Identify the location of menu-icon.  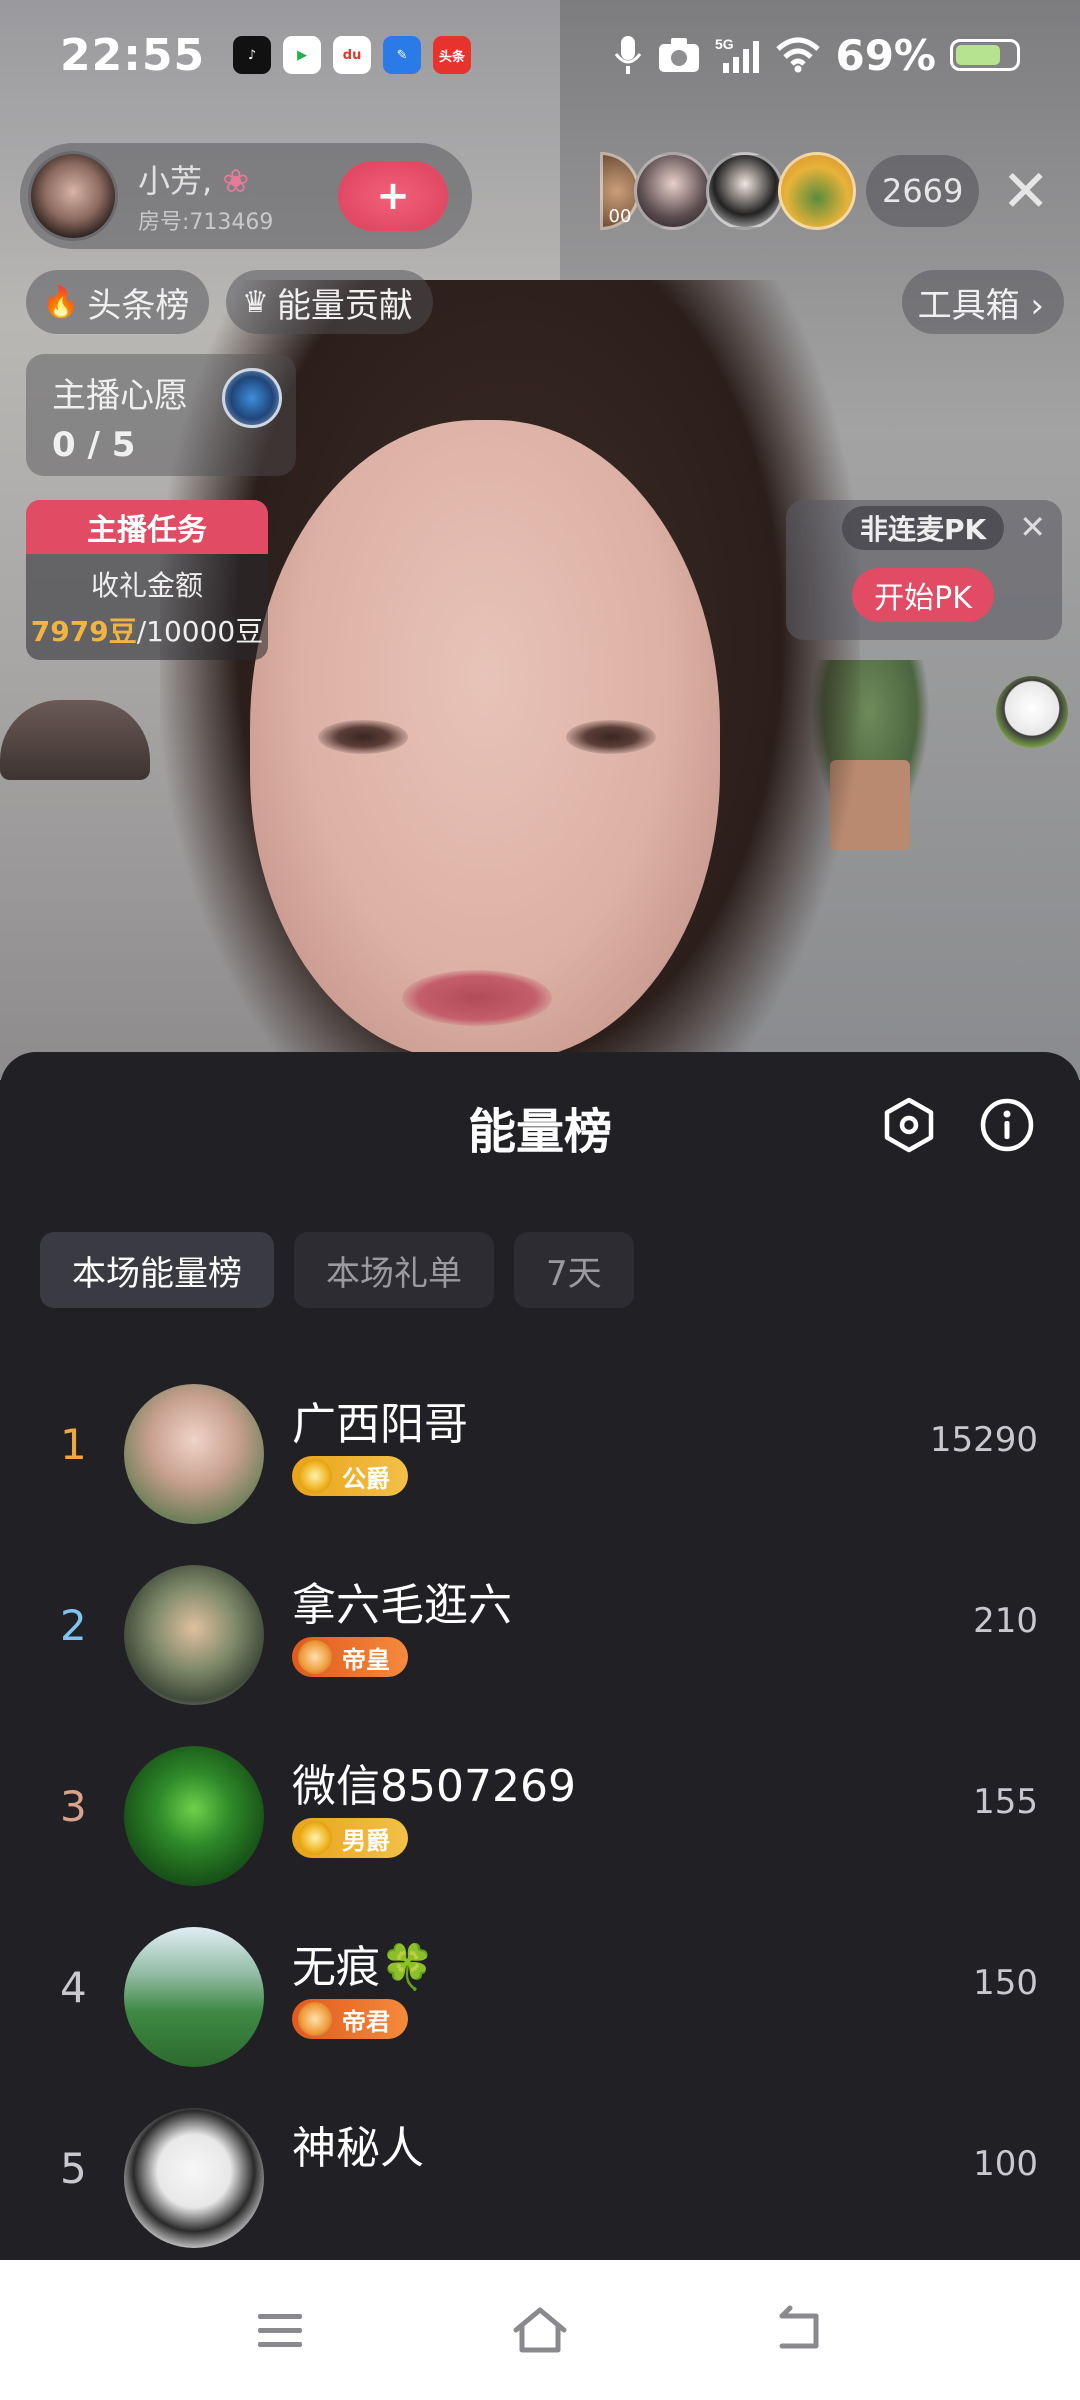
(280, 2330).